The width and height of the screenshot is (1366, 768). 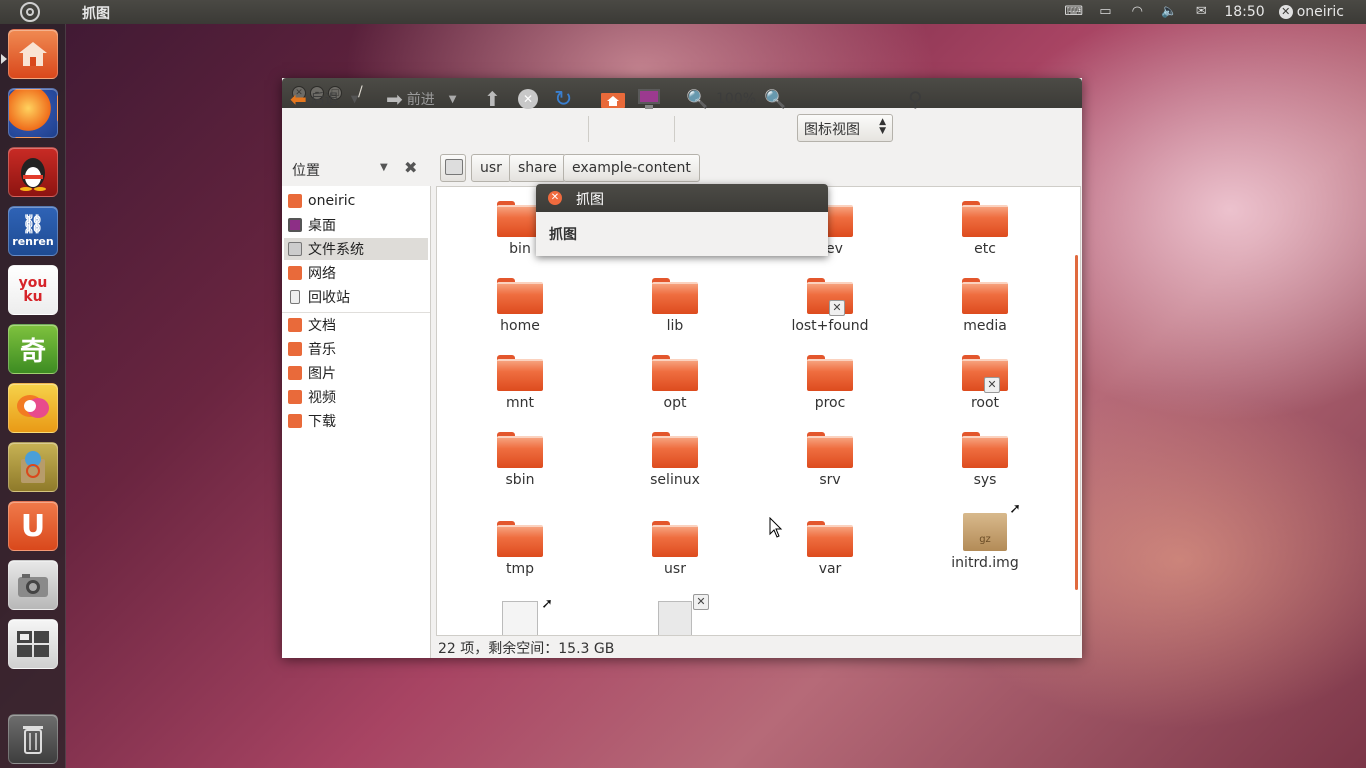 I want to click on search-icon: ⚲, so click(x=915, y=99).